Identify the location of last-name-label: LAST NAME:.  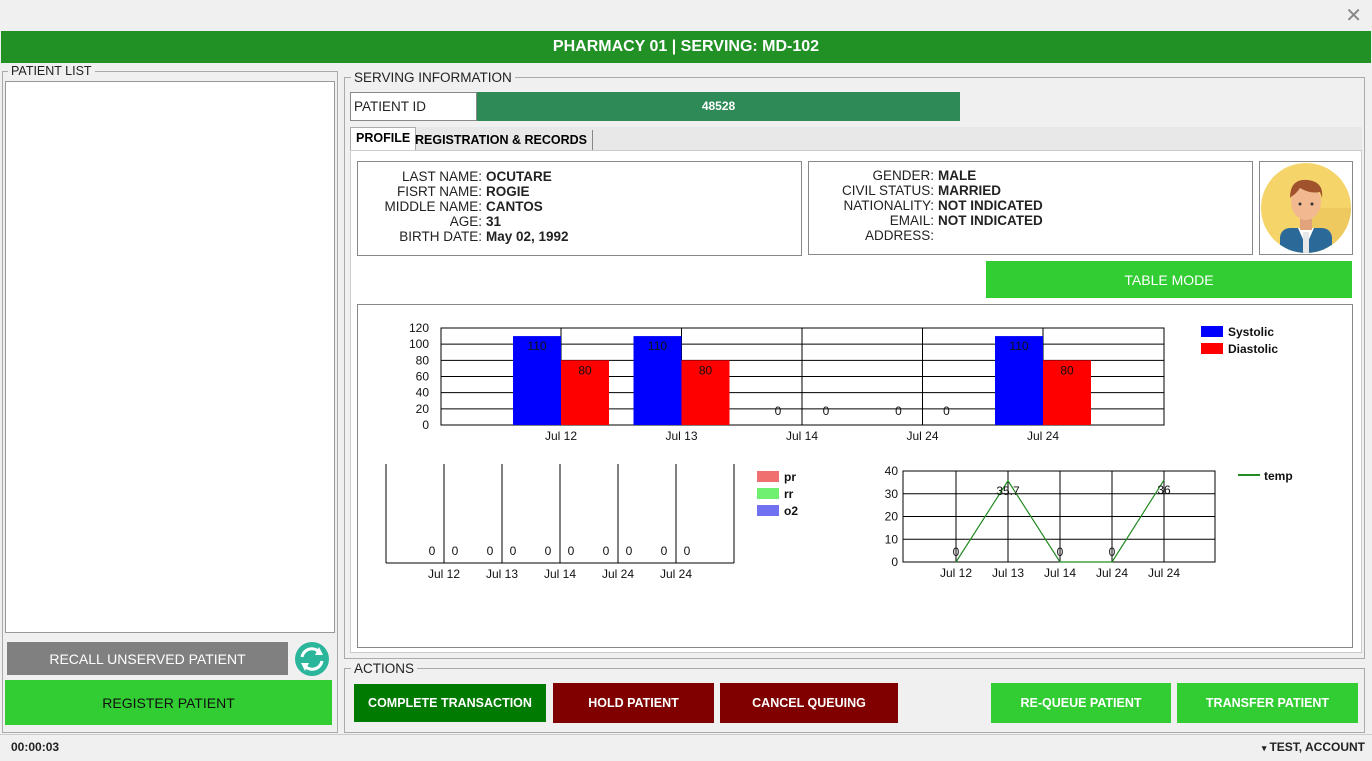
(441, 176).